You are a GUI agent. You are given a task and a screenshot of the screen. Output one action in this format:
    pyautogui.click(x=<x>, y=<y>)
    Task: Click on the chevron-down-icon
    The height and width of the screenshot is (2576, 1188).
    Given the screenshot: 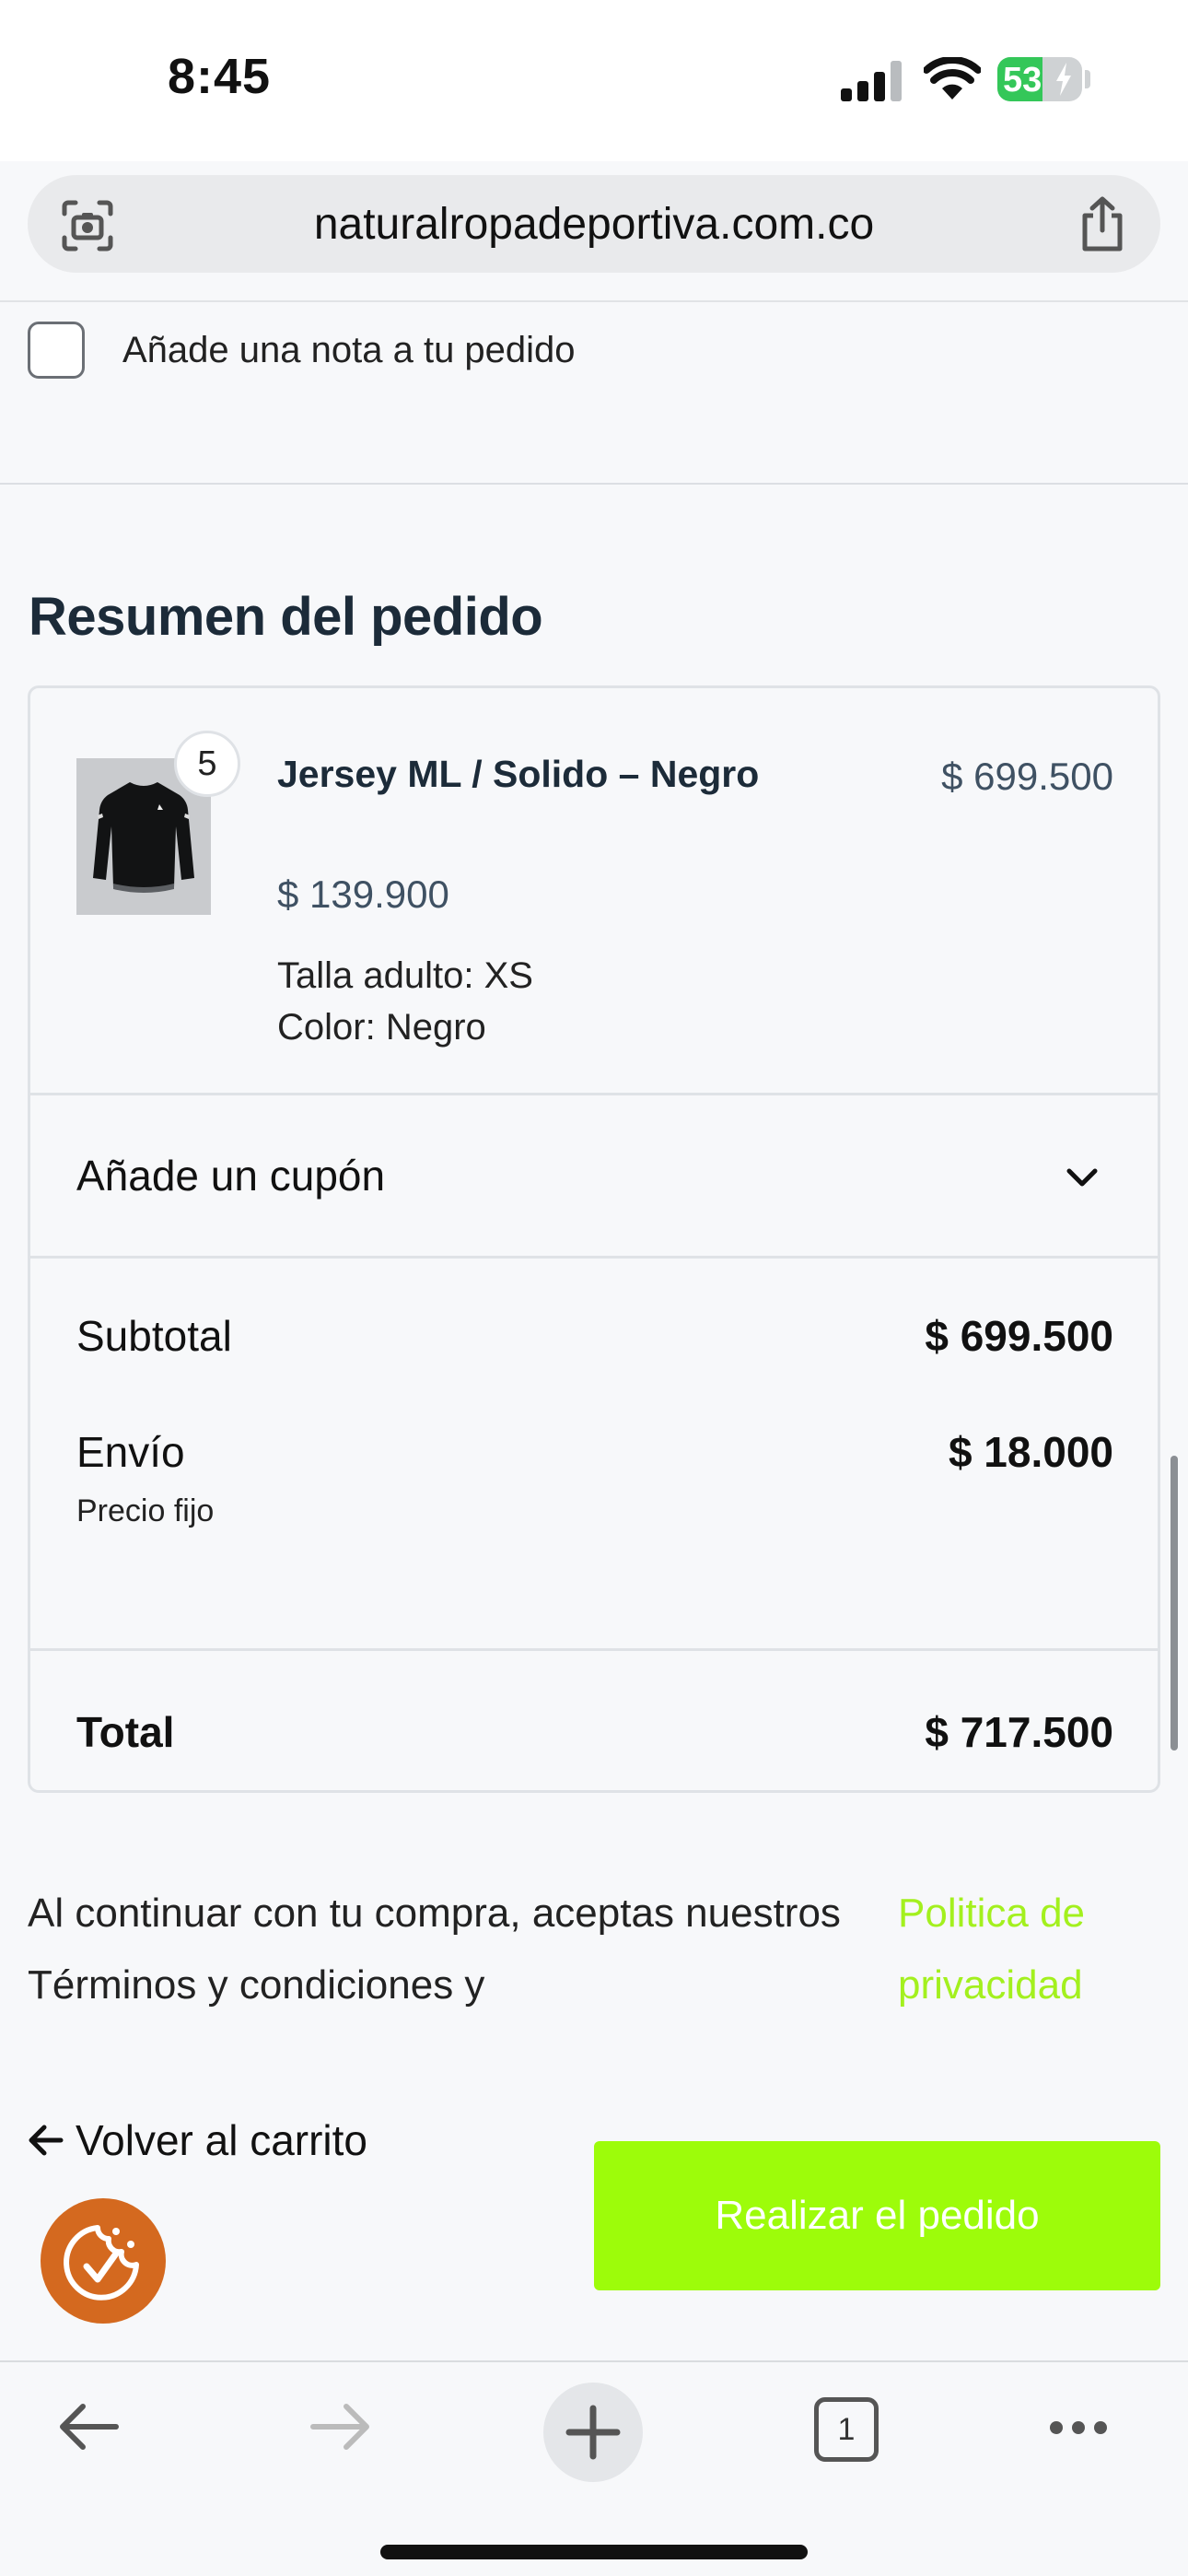 What is the action you would take?
    pyautogui.click(x=1082, y=1177)
    